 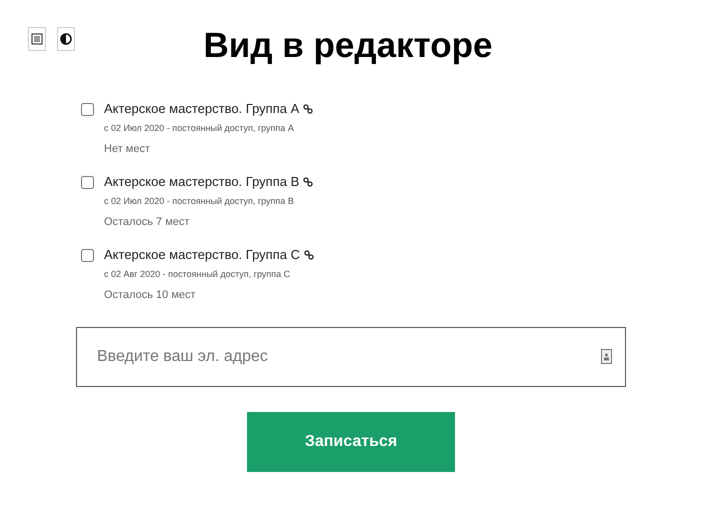 I want to click on availability: Осталось 7 мест, so click(x=147, y=222).